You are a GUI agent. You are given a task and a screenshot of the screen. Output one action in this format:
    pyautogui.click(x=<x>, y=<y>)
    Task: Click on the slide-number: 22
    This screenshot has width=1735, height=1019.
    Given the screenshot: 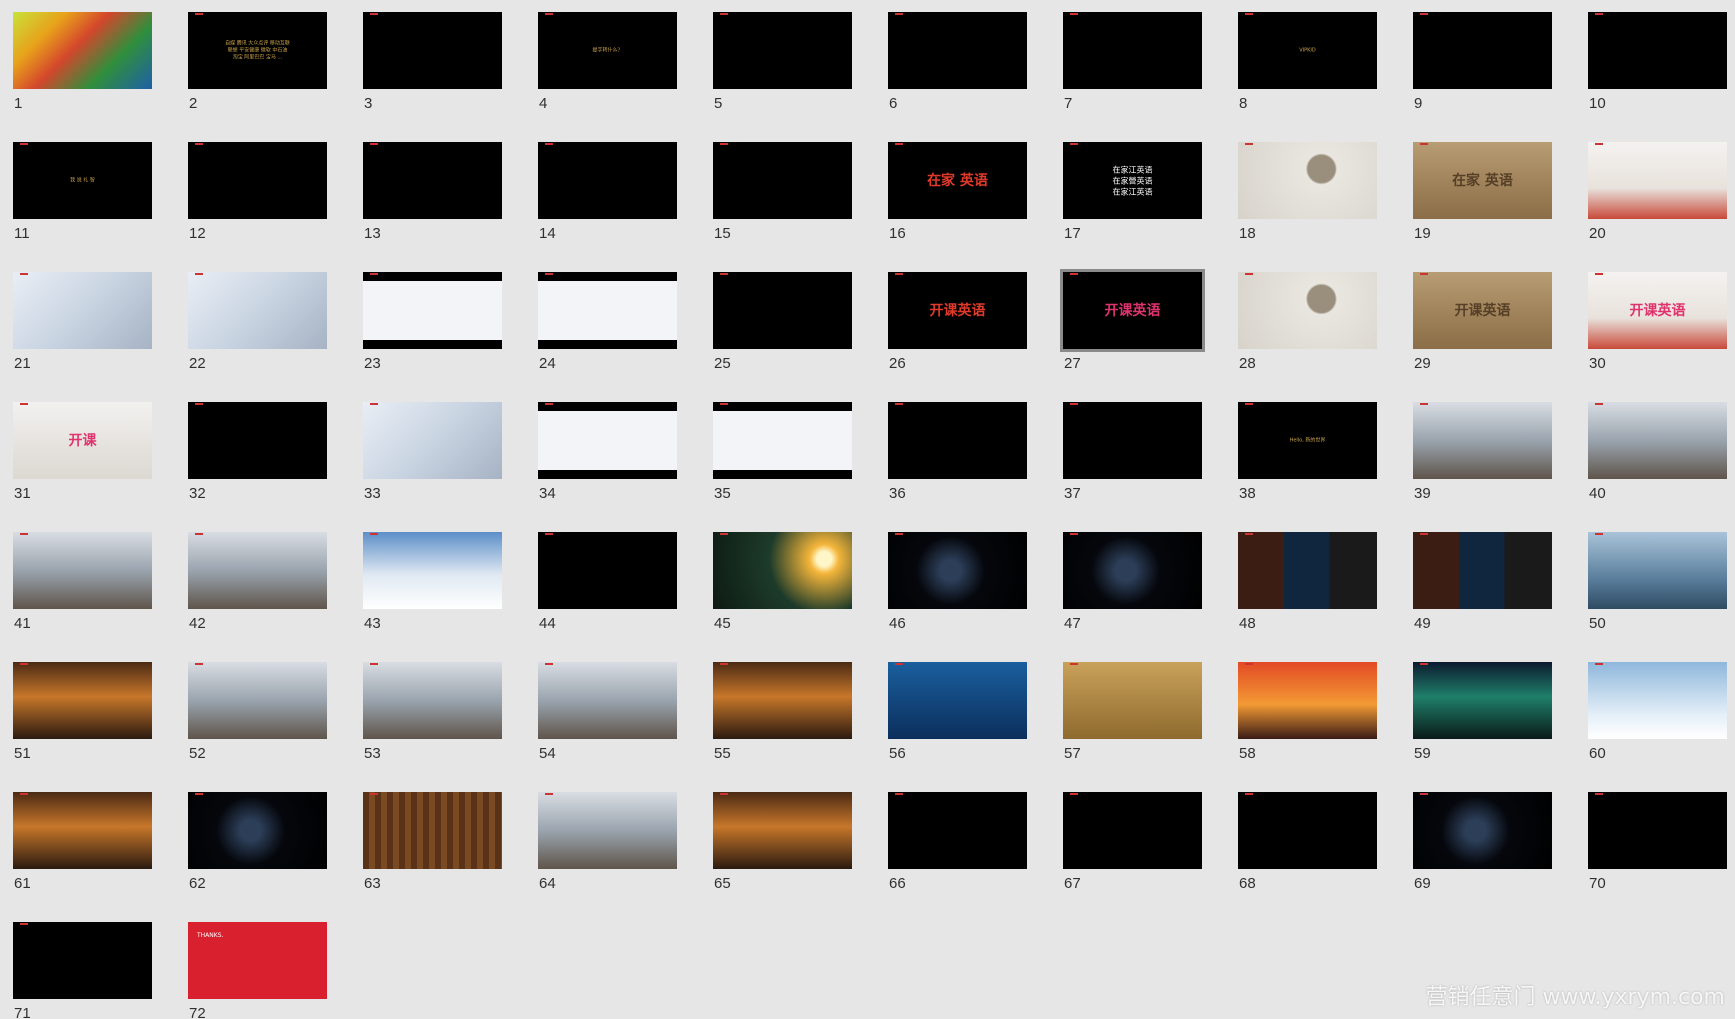 What is the action you would take?
    pyautogui.click(x=197, y=363)
    